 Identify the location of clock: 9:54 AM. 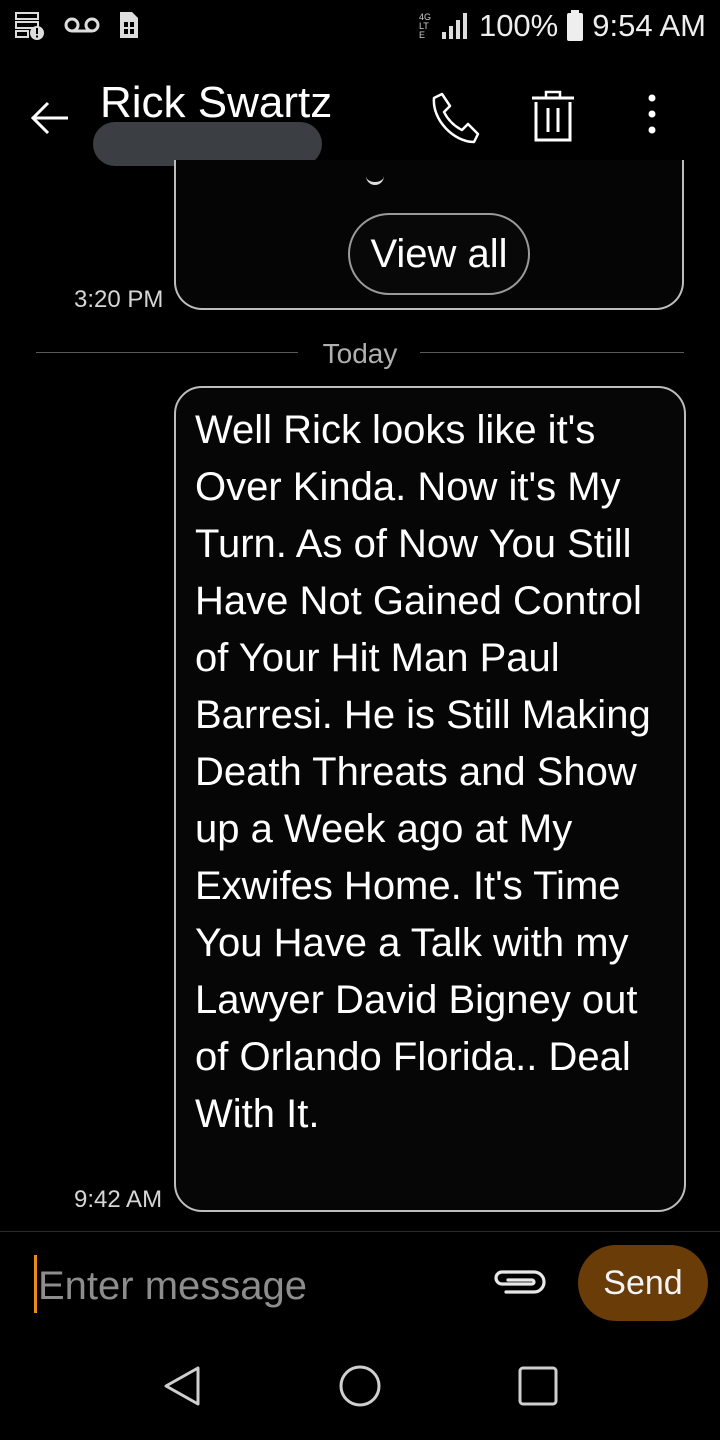
(649, 25).